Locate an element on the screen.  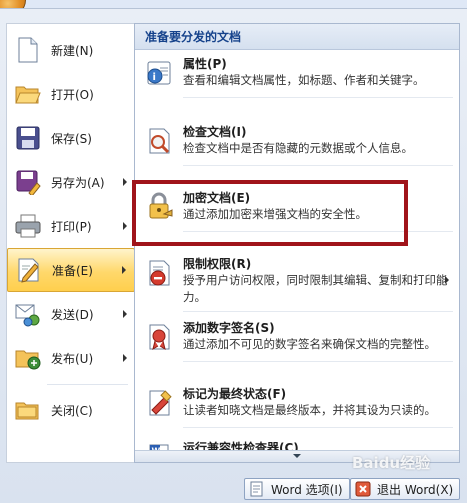
submenu-item-properties: i 属性(P) 查看和编辑文档属性，如标题、作者和关键字。 is located at coordinates (297, 77).